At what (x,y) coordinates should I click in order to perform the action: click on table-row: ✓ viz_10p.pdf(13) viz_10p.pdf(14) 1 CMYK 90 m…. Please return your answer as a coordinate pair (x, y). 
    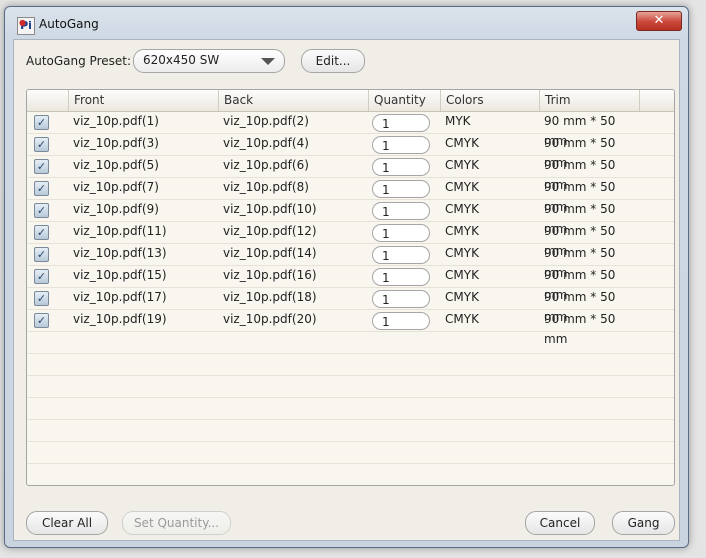
    Looking at the image, I should click on (350, 261).